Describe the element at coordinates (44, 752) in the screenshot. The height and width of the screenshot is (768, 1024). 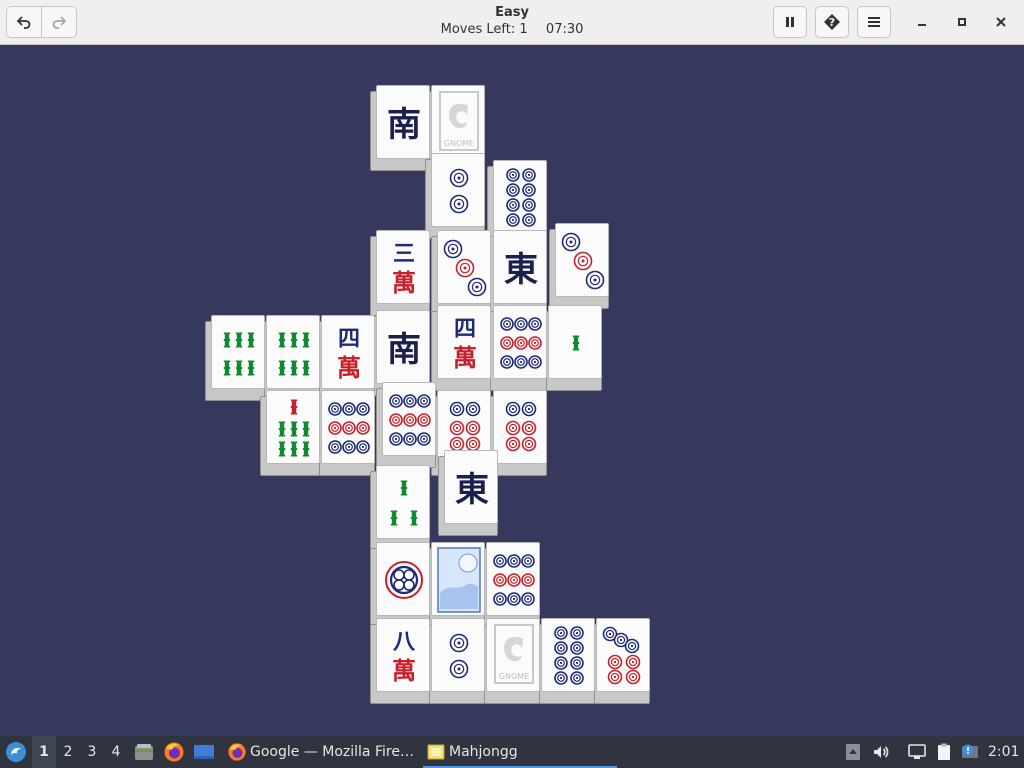
I see `workspace-1: 1` at that location.